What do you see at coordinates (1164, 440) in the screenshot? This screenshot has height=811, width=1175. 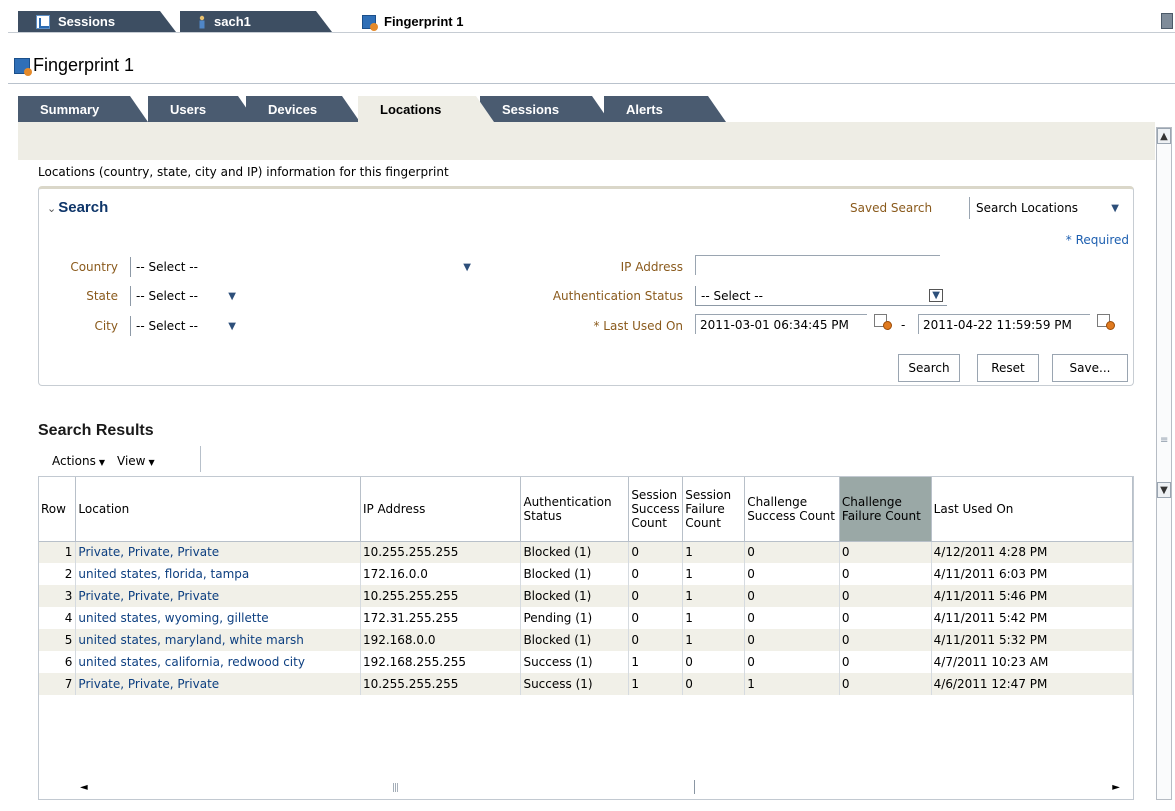 I see `scroll-grip-icon: ≡` at bounding box center [1164, 440].